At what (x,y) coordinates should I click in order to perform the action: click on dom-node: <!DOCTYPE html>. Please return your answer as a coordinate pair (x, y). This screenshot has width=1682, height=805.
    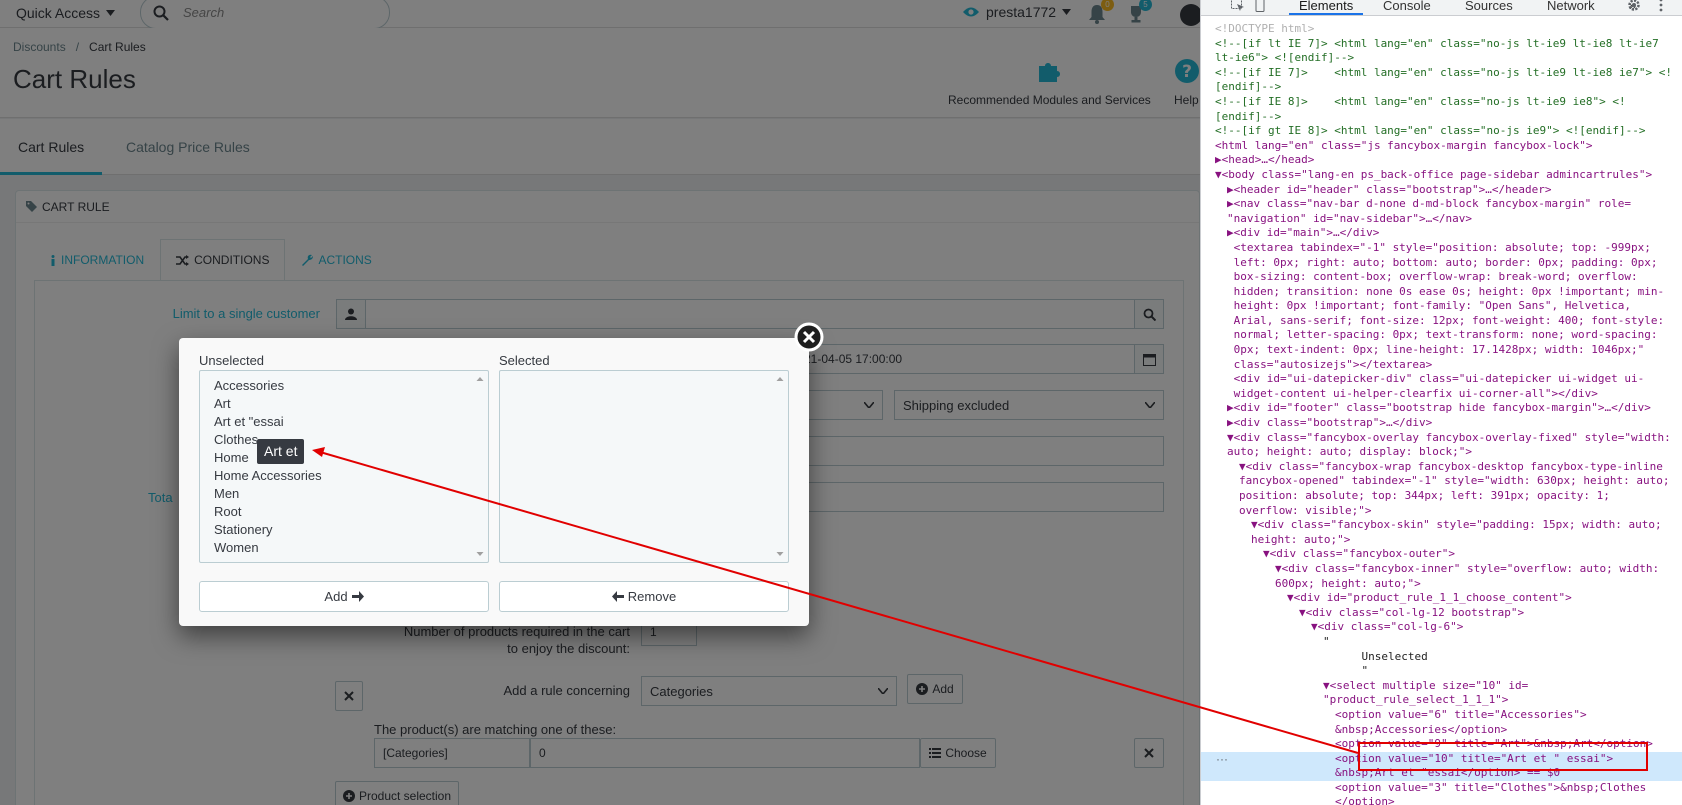
    Looking at the image, I should click on (1441, 29).